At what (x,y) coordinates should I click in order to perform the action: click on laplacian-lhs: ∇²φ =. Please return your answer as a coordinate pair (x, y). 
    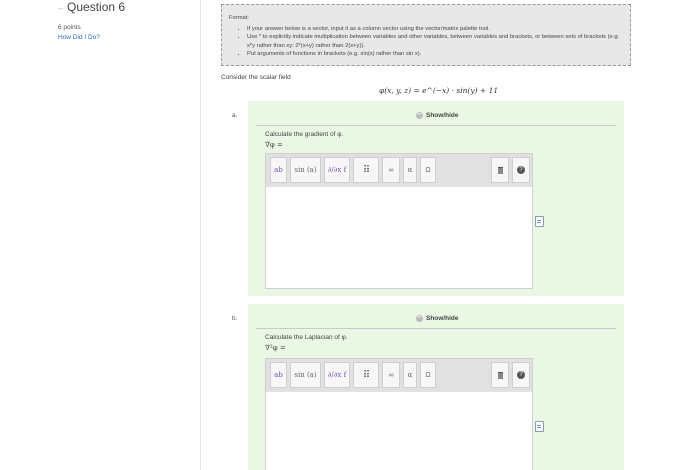
    Looking at the image, I should click on (275, 348).